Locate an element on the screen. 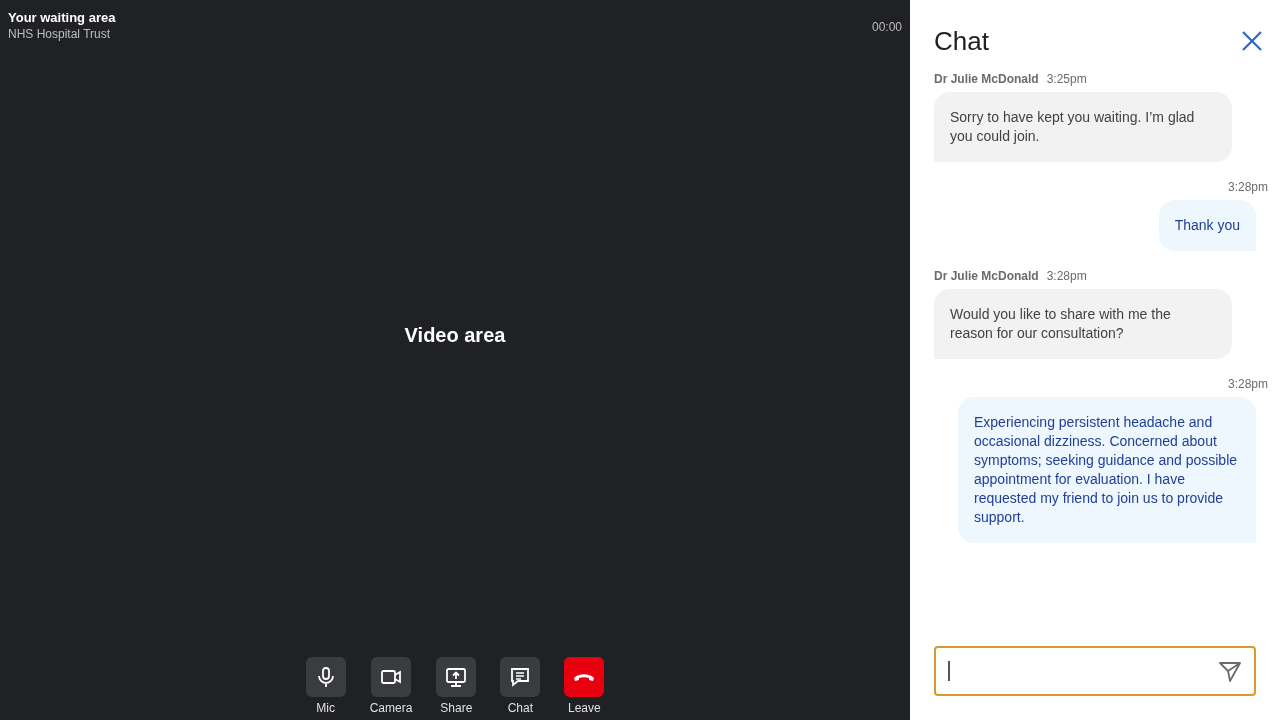 Image resolution: width=1280 pixels, height=720 pixels. control-label: Chat is located at coordinates (520, 708).